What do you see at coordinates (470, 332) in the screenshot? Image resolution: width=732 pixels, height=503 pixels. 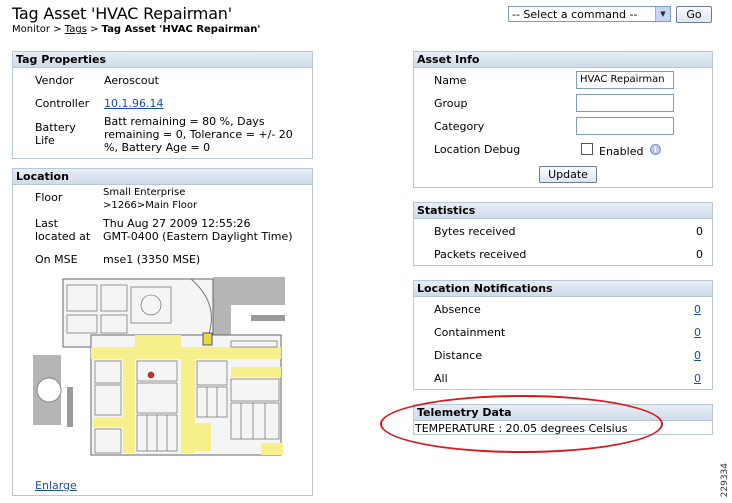 I see `containment-label: Containment` at bounding box center [470, 332].